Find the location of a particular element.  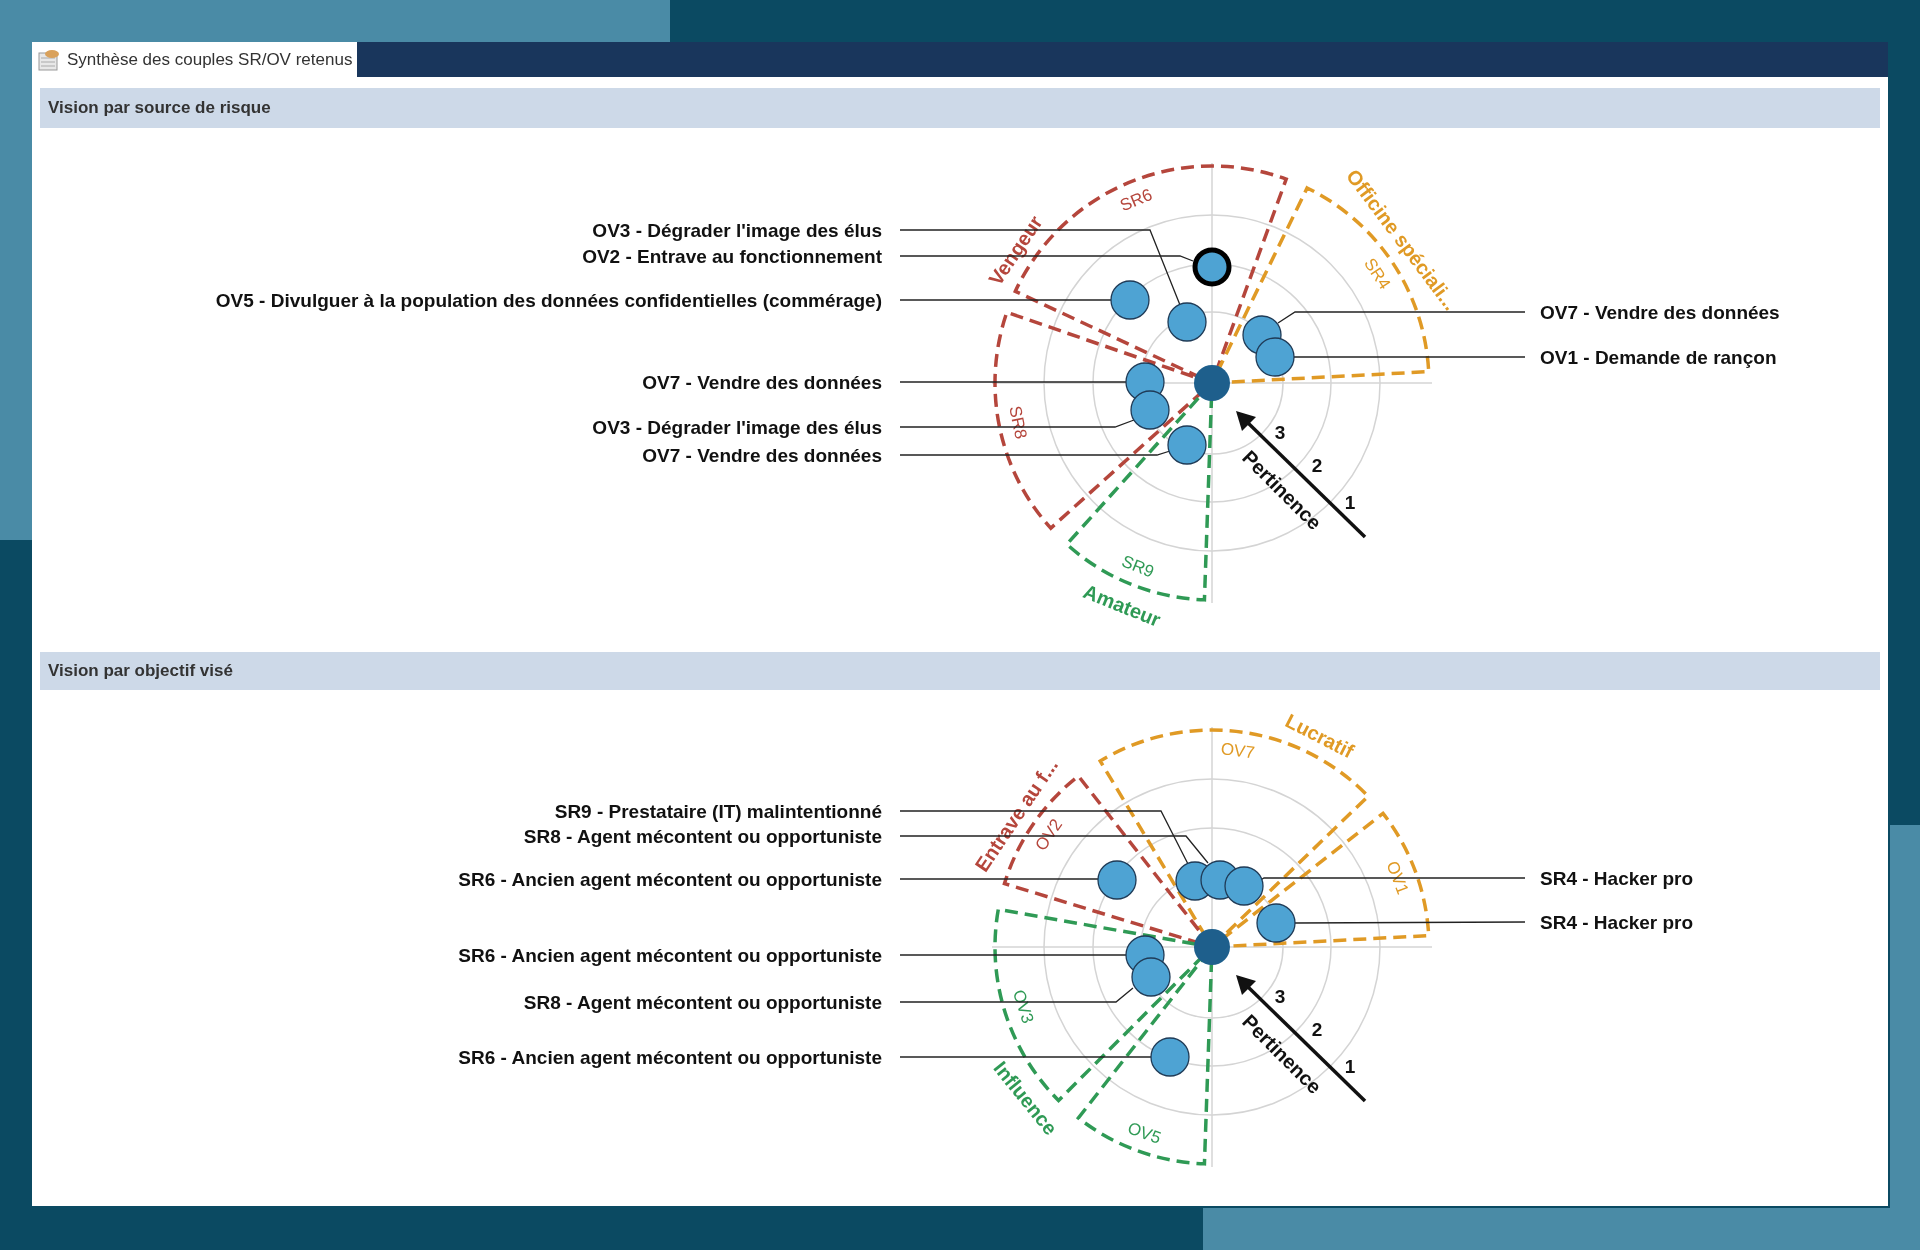

sector-label: OV7 is located at coordinates (1237, 751).